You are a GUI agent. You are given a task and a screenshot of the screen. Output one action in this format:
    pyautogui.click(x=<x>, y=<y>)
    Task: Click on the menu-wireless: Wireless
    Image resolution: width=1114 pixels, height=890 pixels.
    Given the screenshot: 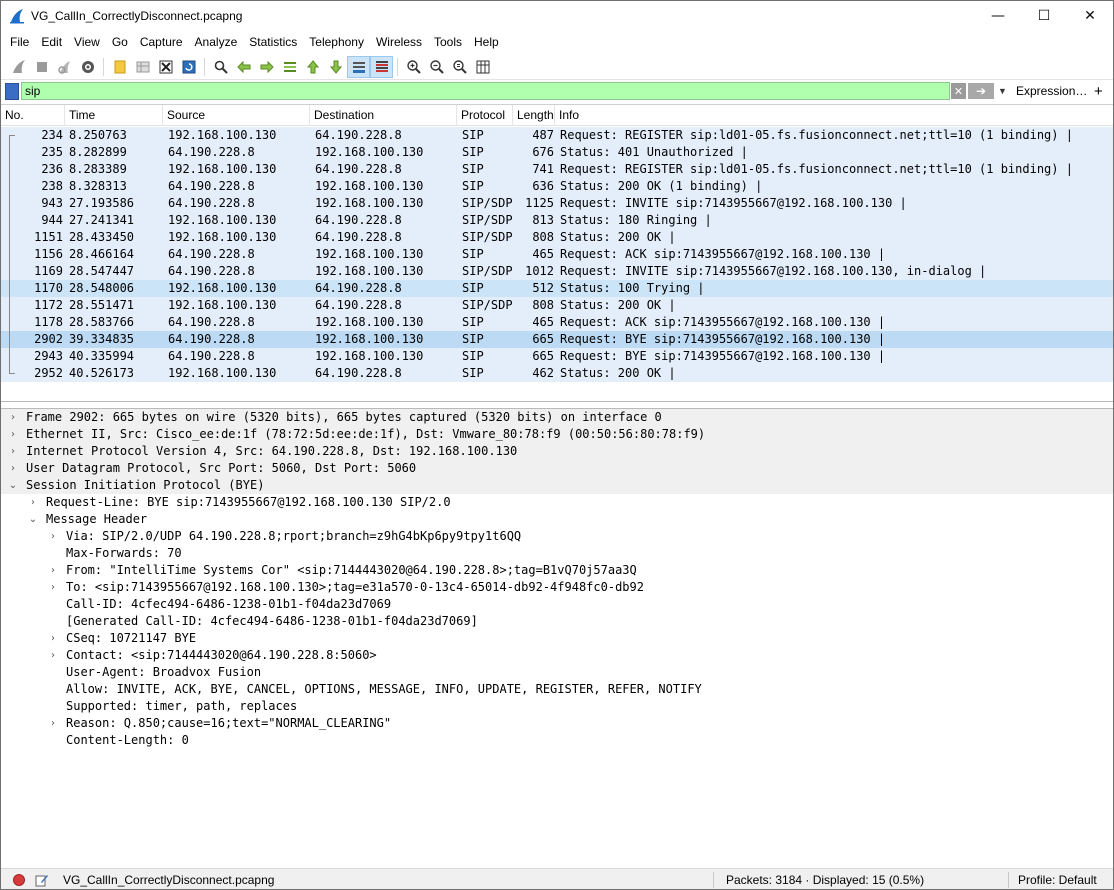 What is the action you would take?
    pyautogui.click(x=399, y=42)
    